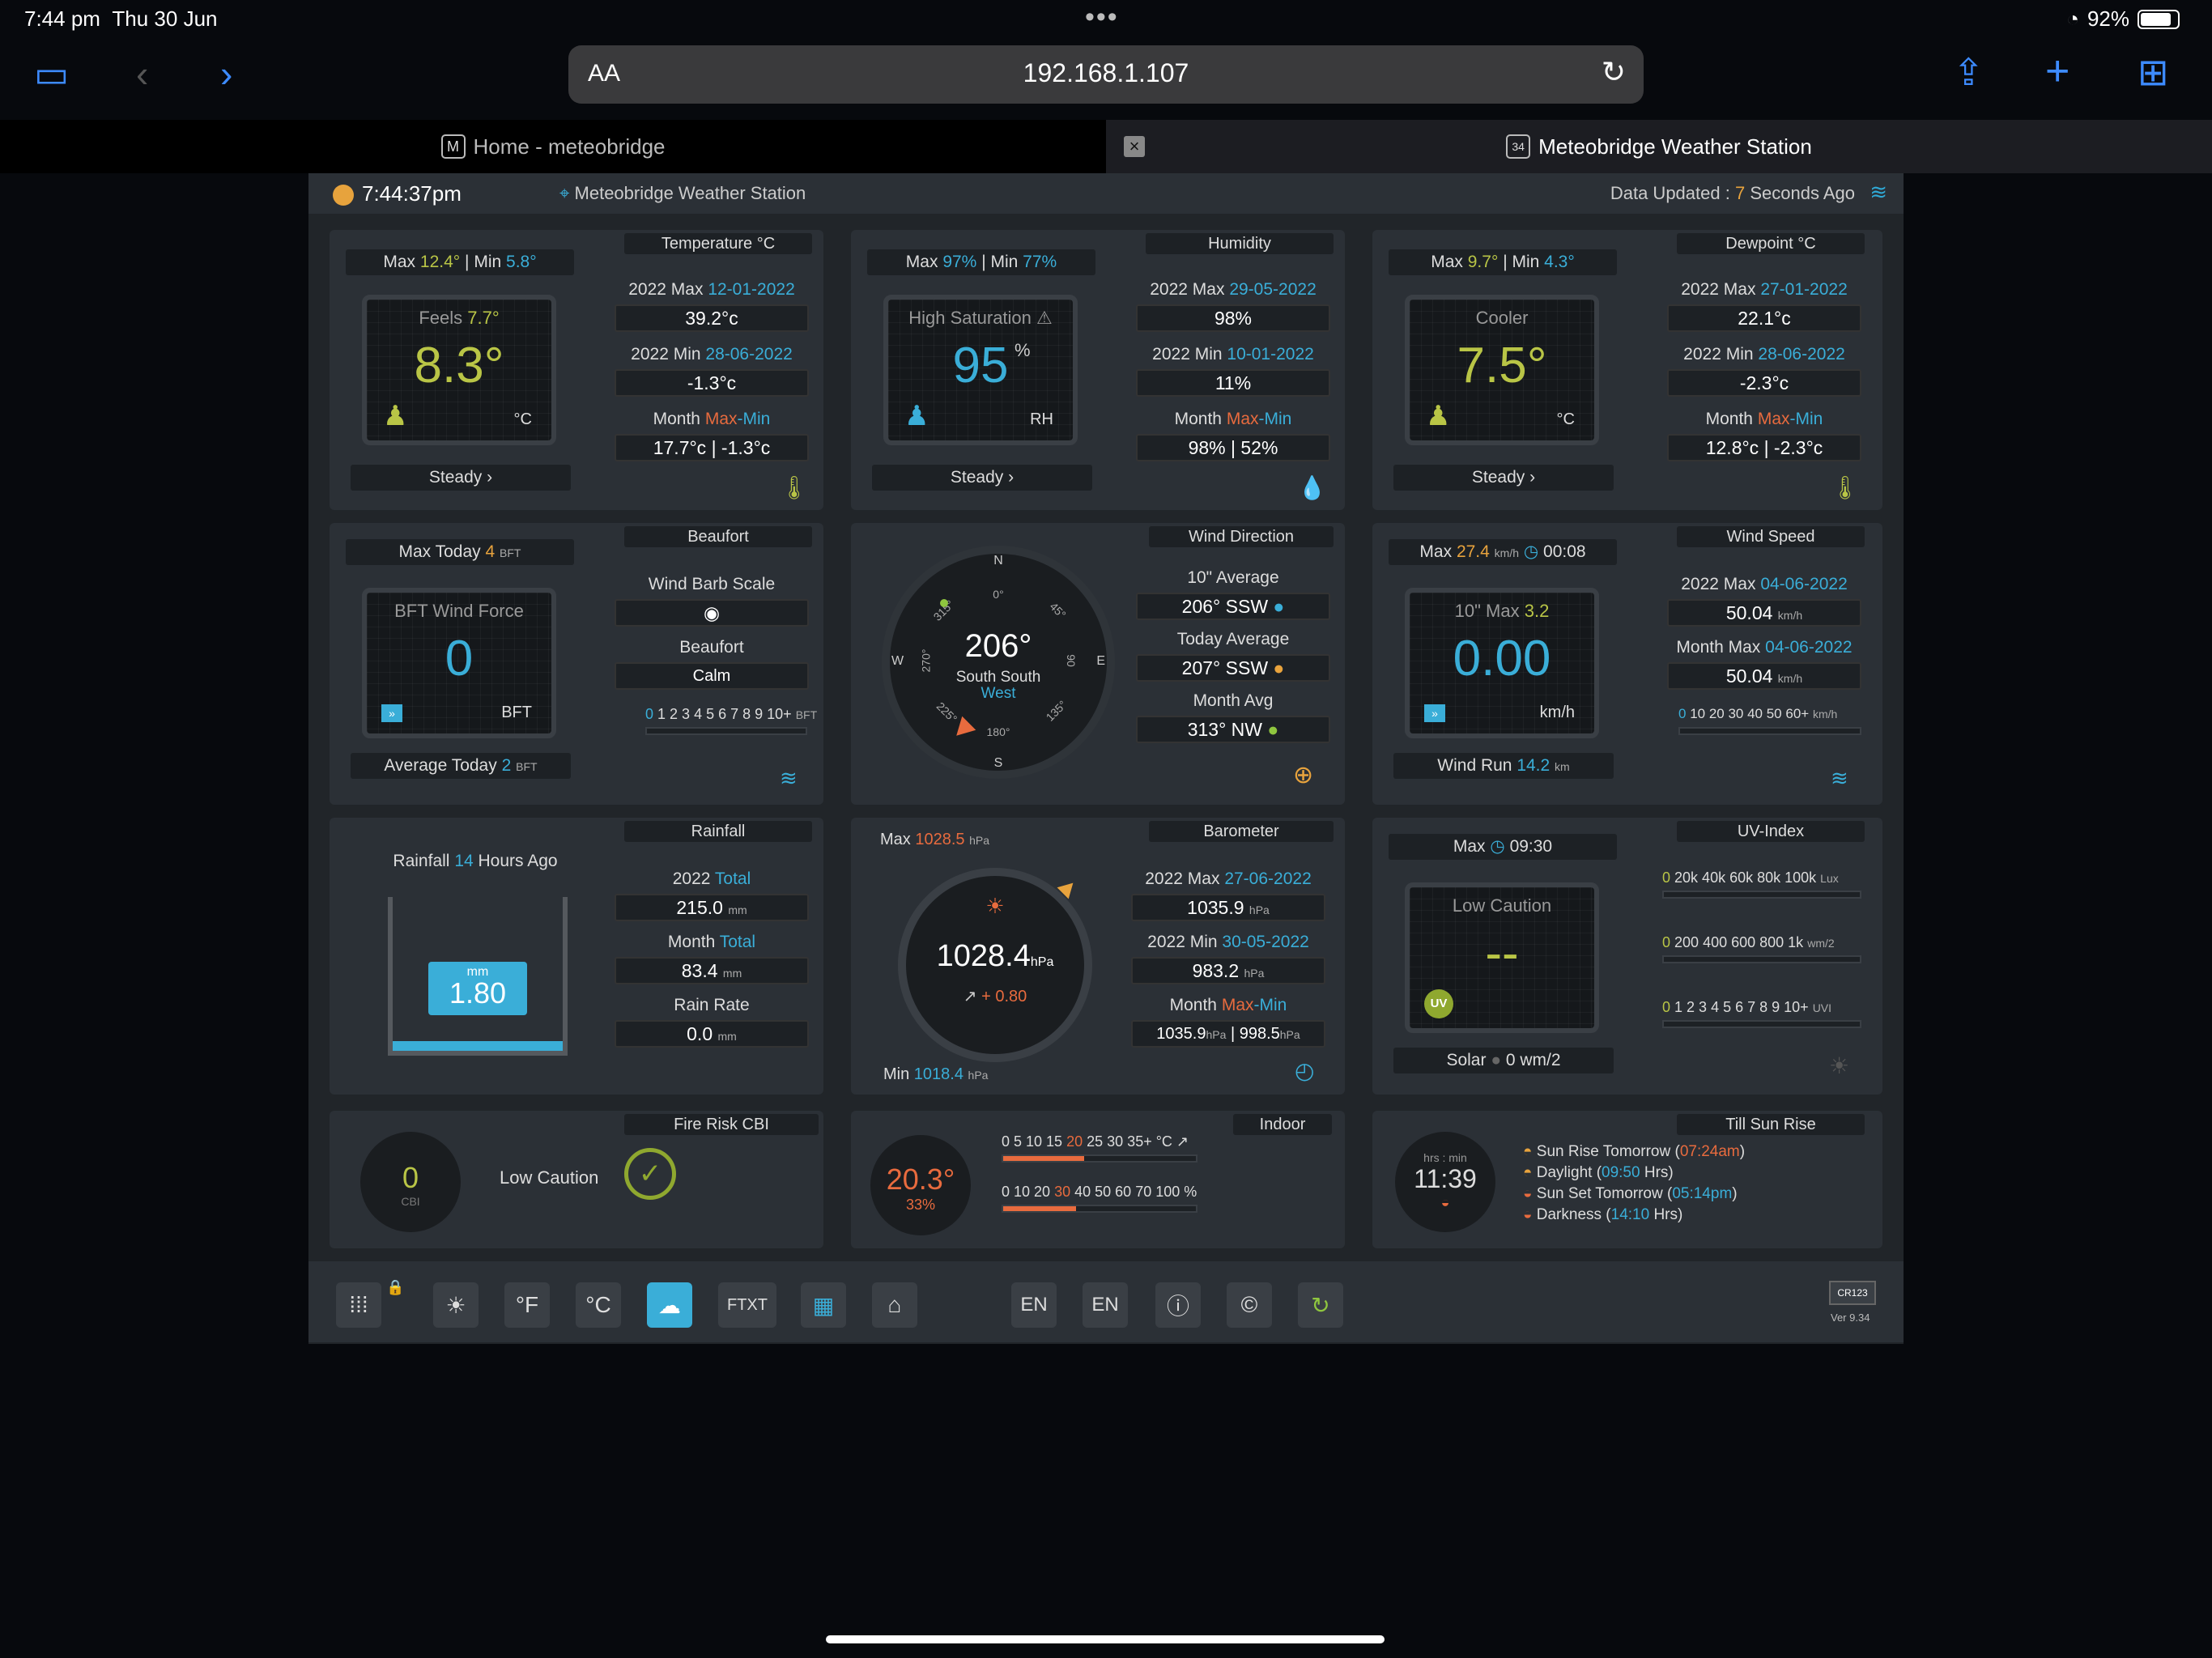 Image resolution: width=2212 pixels, height=1658 pixels. What do you see at coordinates (981, 318) in the screenshot?
I see `hum-state: High Saturation ⚠` at bounding box center [981, 318].